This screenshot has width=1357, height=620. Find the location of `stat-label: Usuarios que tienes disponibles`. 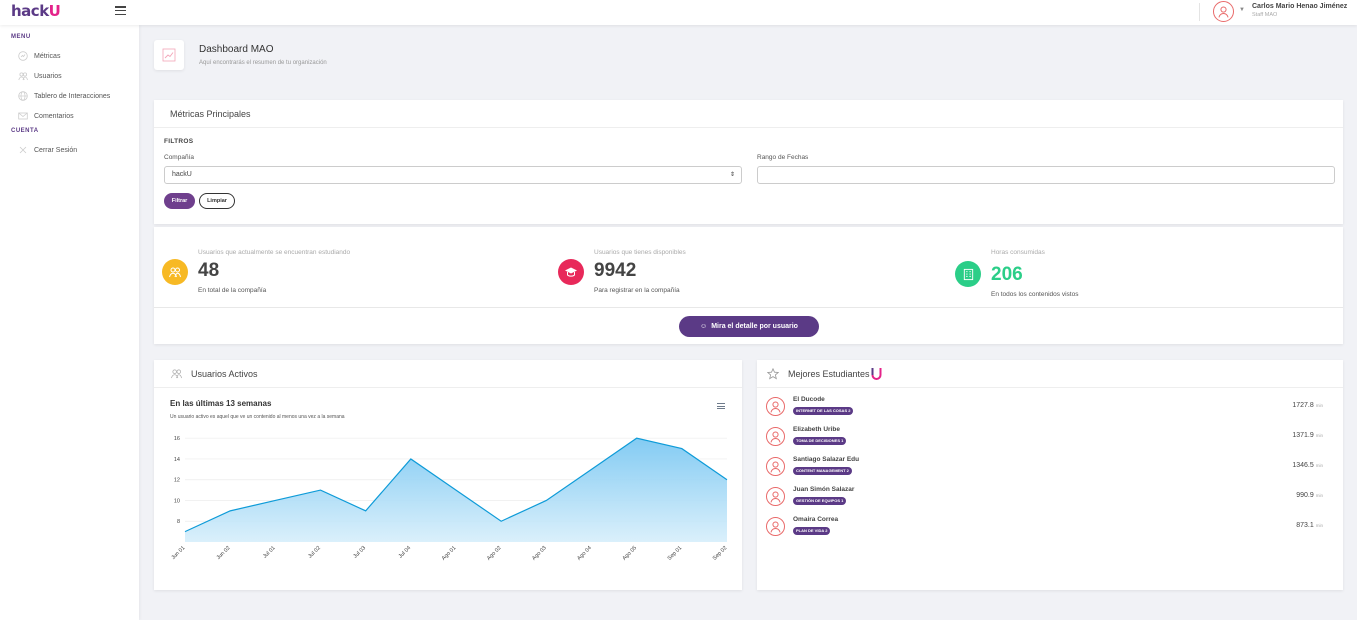

stat-label: Usuarios que tienes disponibles is located at coordinates (640, 252).